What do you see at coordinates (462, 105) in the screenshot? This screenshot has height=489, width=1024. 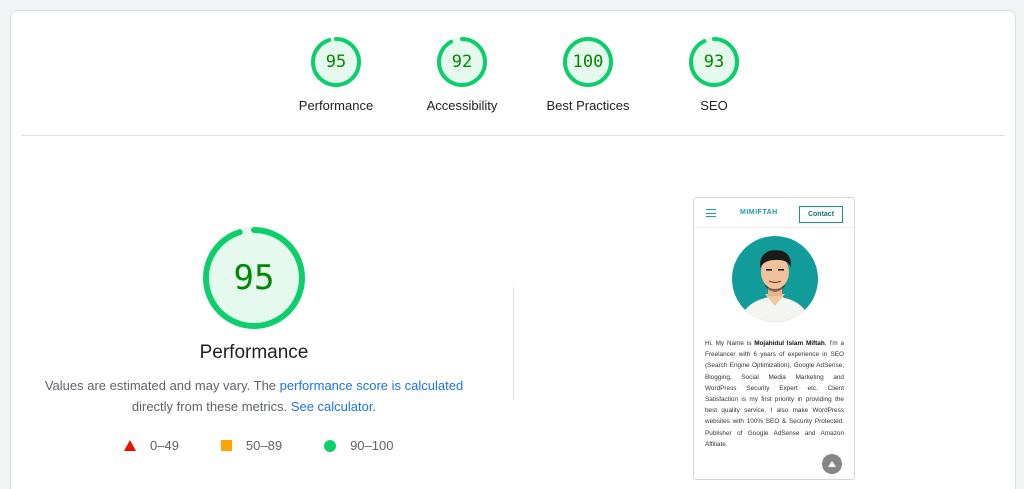 I see `gauge-label: Accessibility` at bounding box center [462, 105].